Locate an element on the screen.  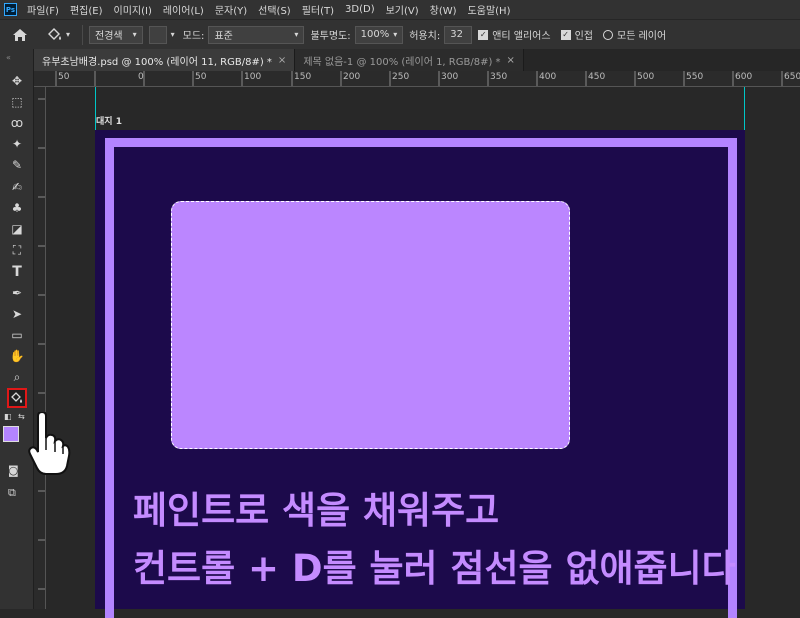
tool-preset-chevron-icon: ▾ is located at coordinates (68, 34).